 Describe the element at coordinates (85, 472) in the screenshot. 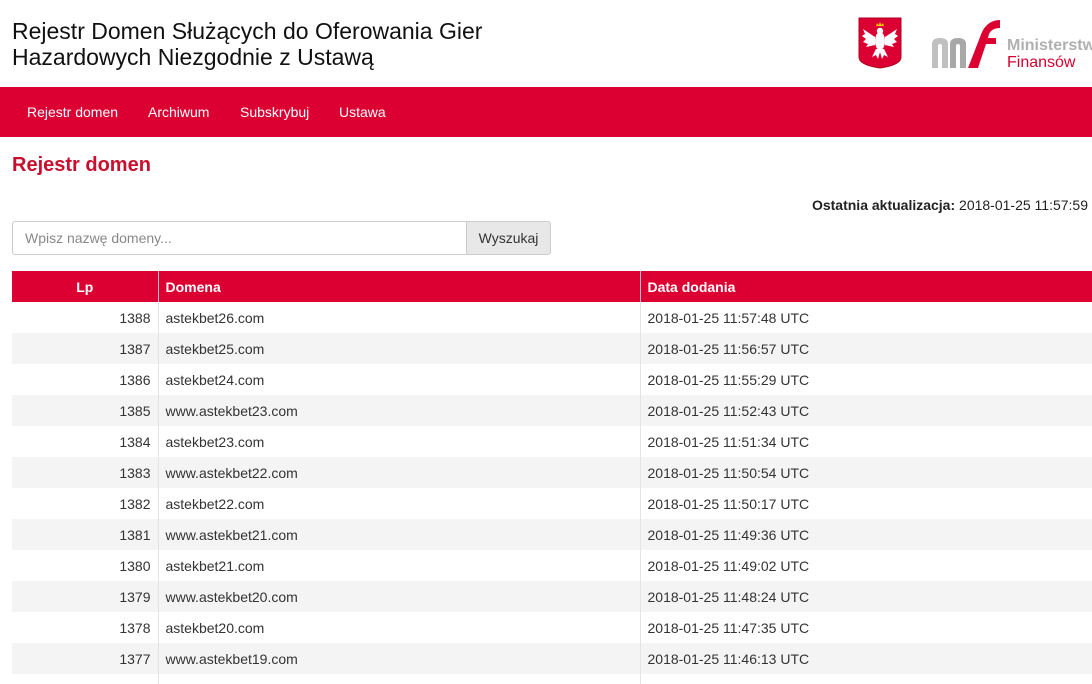

I see `cell-lp: 1383` at that location.